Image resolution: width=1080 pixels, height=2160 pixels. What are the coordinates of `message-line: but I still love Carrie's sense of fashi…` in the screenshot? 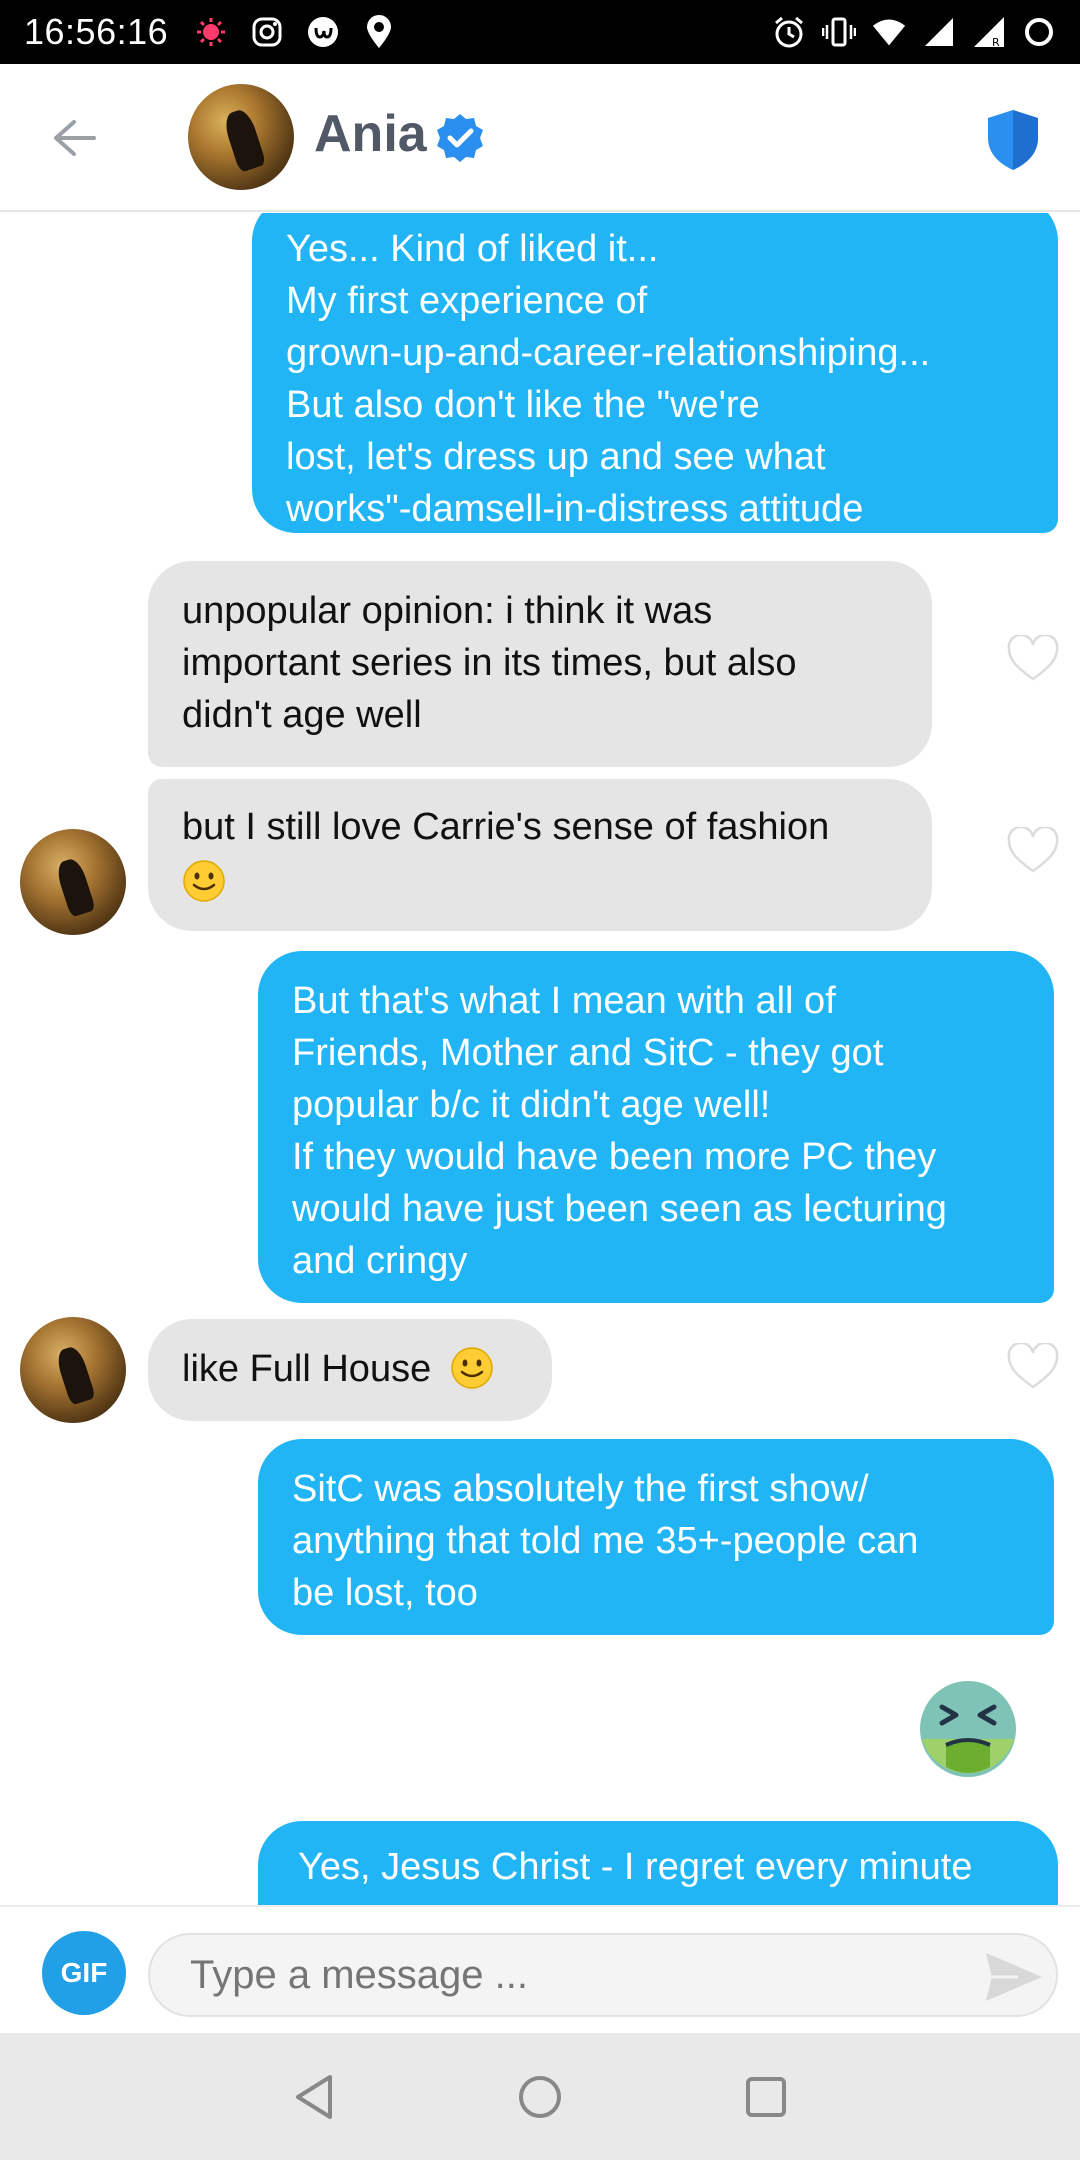 It's located at (506, 827).